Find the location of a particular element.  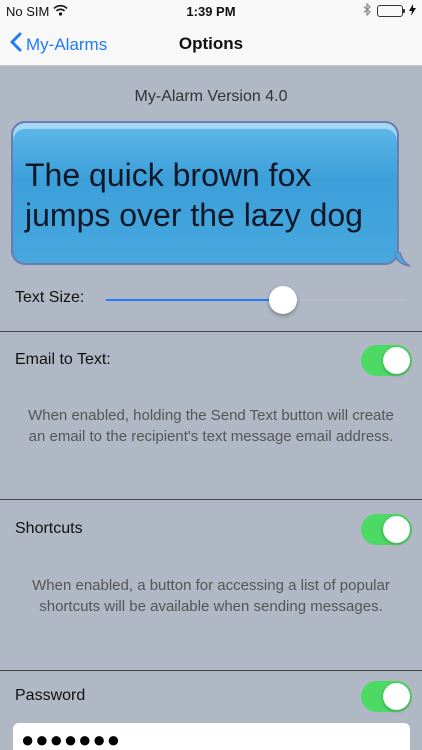

battery-icon is located at coordinates (391, 11).